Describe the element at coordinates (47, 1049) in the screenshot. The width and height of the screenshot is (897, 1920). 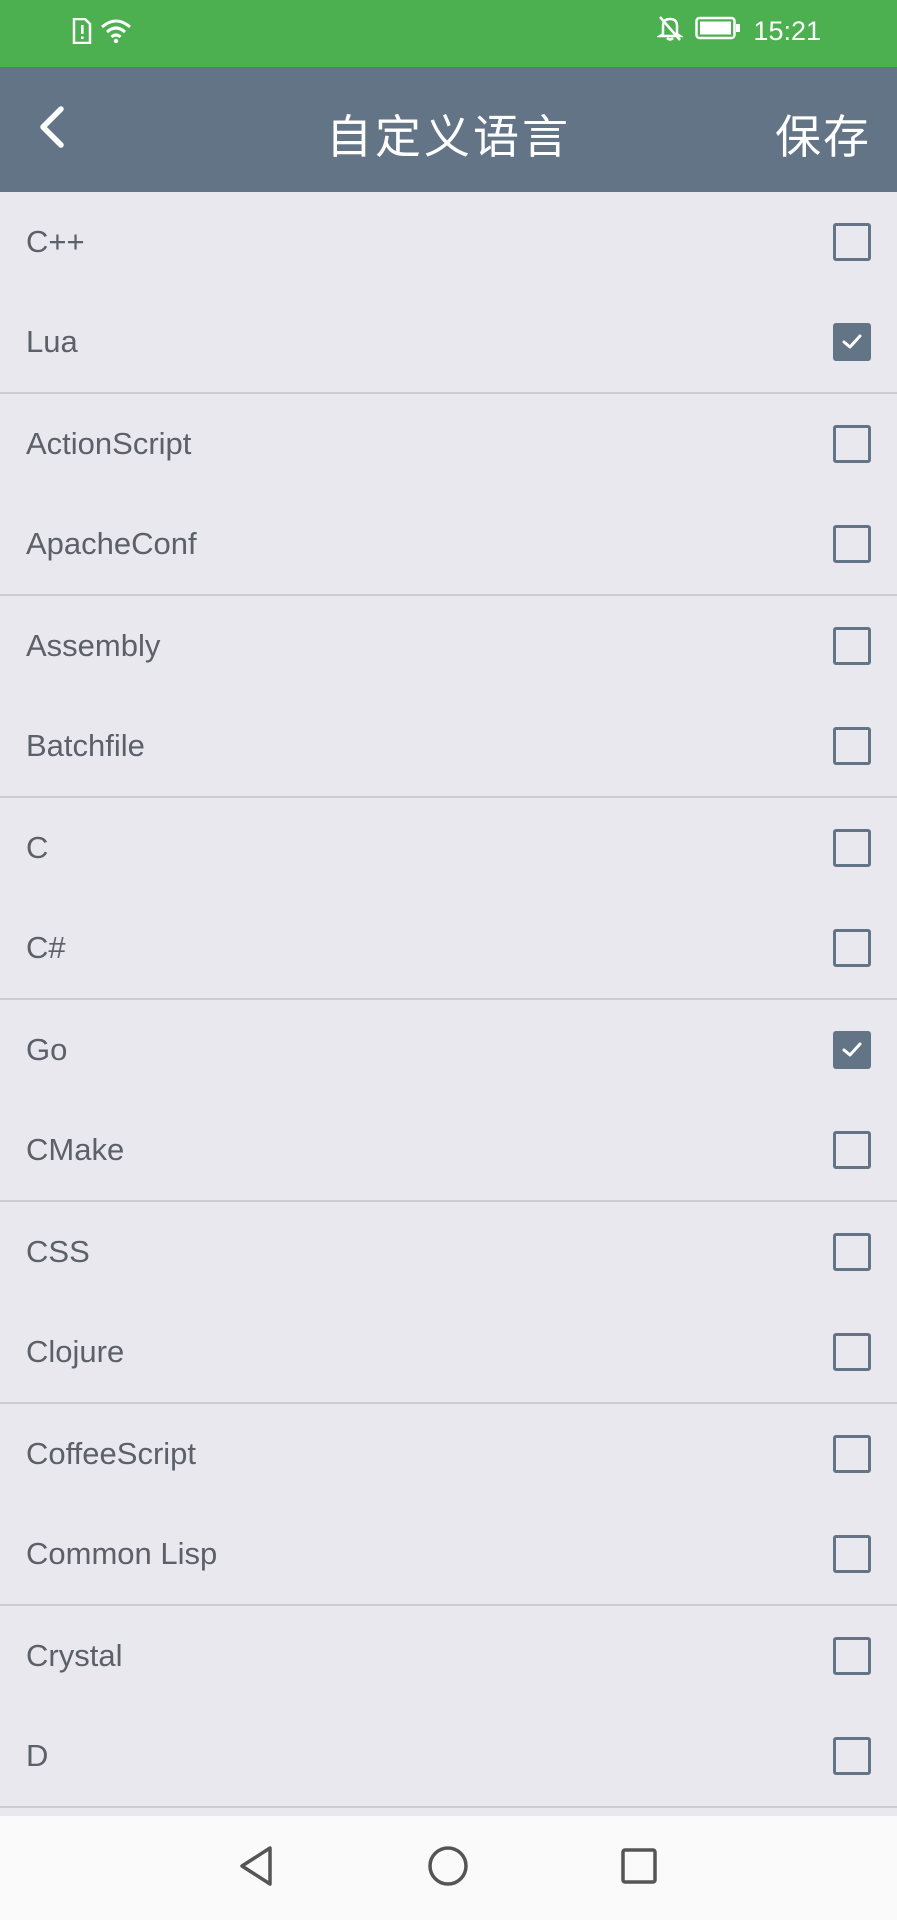
I see `language-label: Go` at that location.